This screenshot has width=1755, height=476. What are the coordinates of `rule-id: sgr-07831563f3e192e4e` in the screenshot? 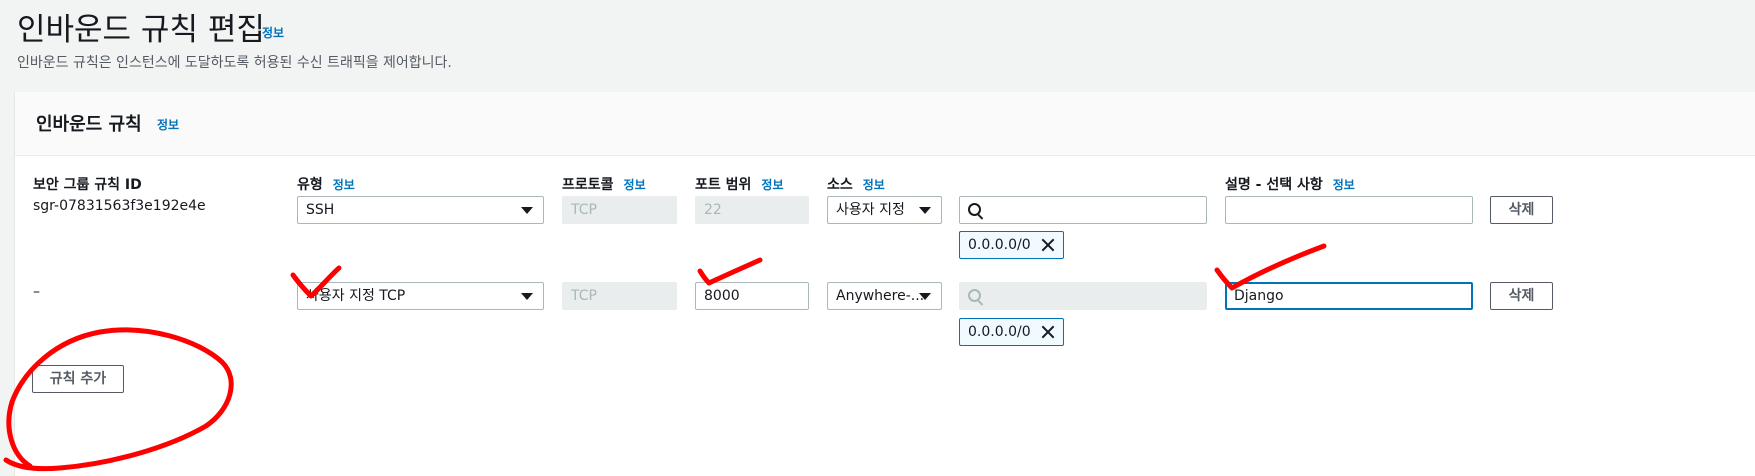 It's located at (119, 206).